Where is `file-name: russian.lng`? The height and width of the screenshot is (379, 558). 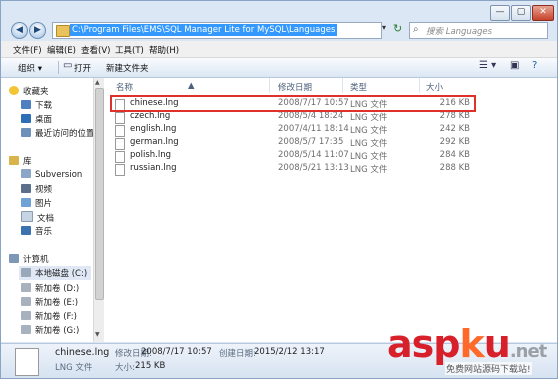
file-name: russian.lng is located at coordinates (153, 168).